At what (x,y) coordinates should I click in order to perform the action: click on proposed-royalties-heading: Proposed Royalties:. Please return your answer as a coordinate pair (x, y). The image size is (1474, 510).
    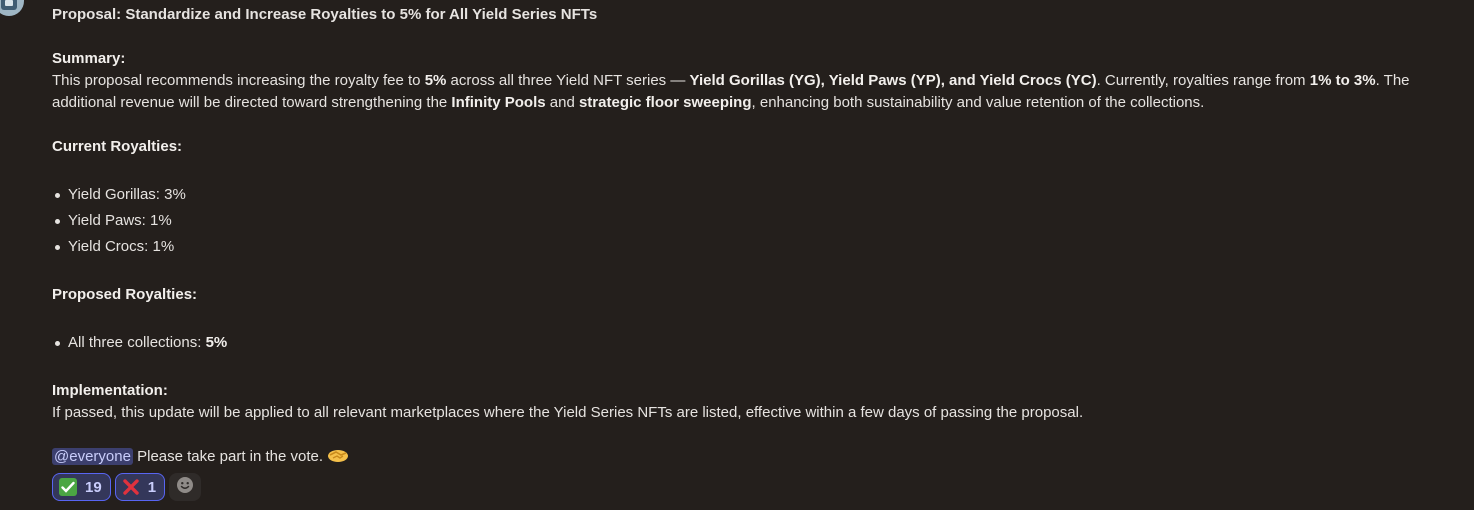
    Looking at the image, I should click on (125, 294).